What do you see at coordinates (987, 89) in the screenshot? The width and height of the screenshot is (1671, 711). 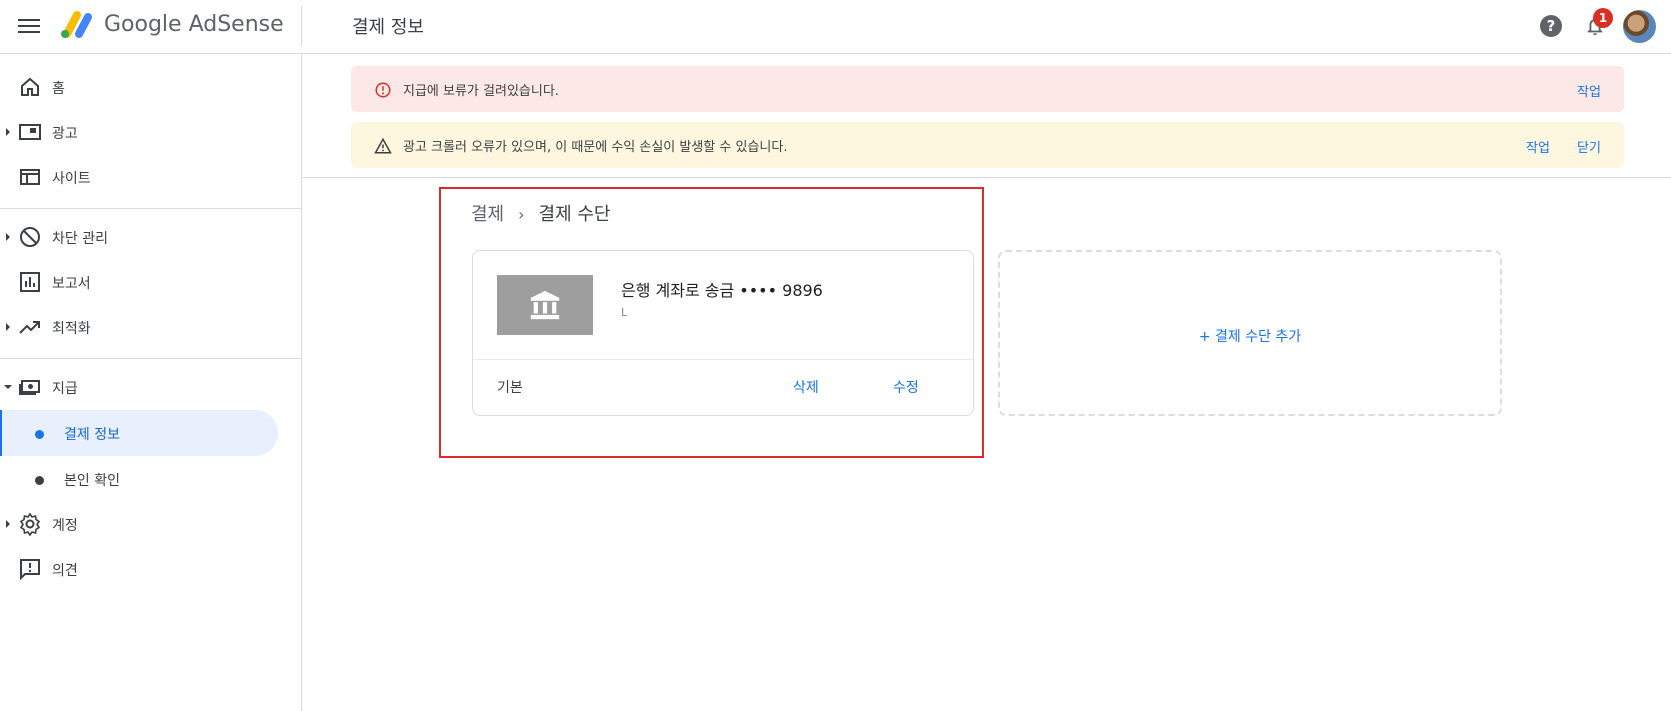 I see `error-alert: 지급에 보류가 걸려있습니다. 작업` at bounding box center [987, 89].